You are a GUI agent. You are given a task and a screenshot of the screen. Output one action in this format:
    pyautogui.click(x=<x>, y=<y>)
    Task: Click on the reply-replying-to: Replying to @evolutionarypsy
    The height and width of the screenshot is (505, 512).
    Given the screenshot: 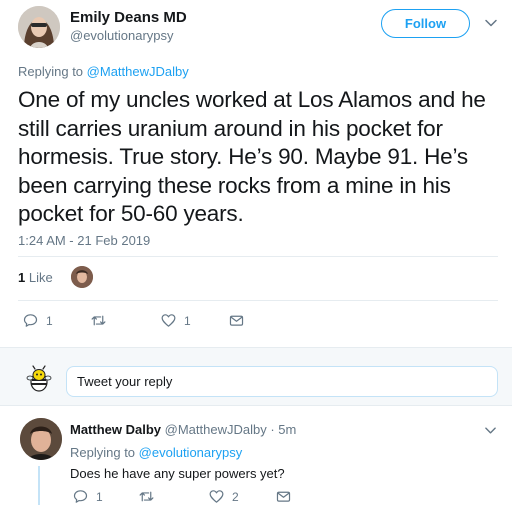 What is the action you would take?
    pyautogui.click(x=156, y=452)
    